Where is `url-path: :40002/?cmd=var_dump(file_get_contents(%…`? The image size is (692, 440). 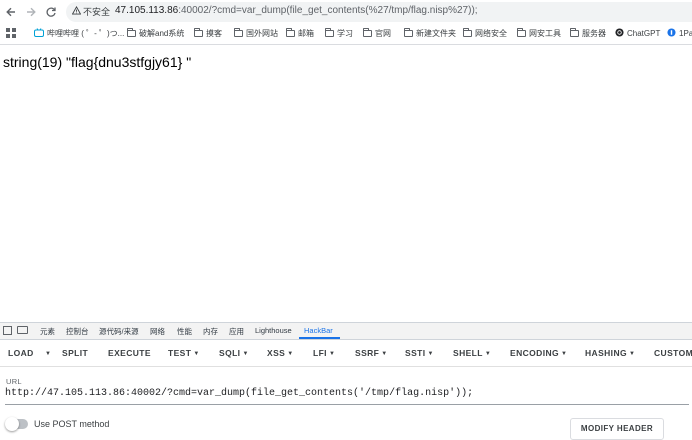 url-path: :40002/?cmd=var_dump(file_get_contents(%… is located at coordinates (328, 10).